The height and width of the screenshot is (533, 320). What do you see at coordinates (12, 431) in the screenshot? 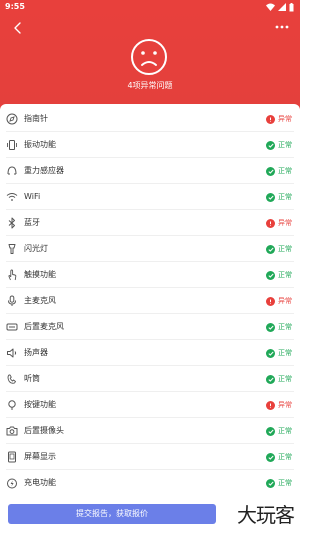
I see `camera-icon` at bounding box center [12, 431].